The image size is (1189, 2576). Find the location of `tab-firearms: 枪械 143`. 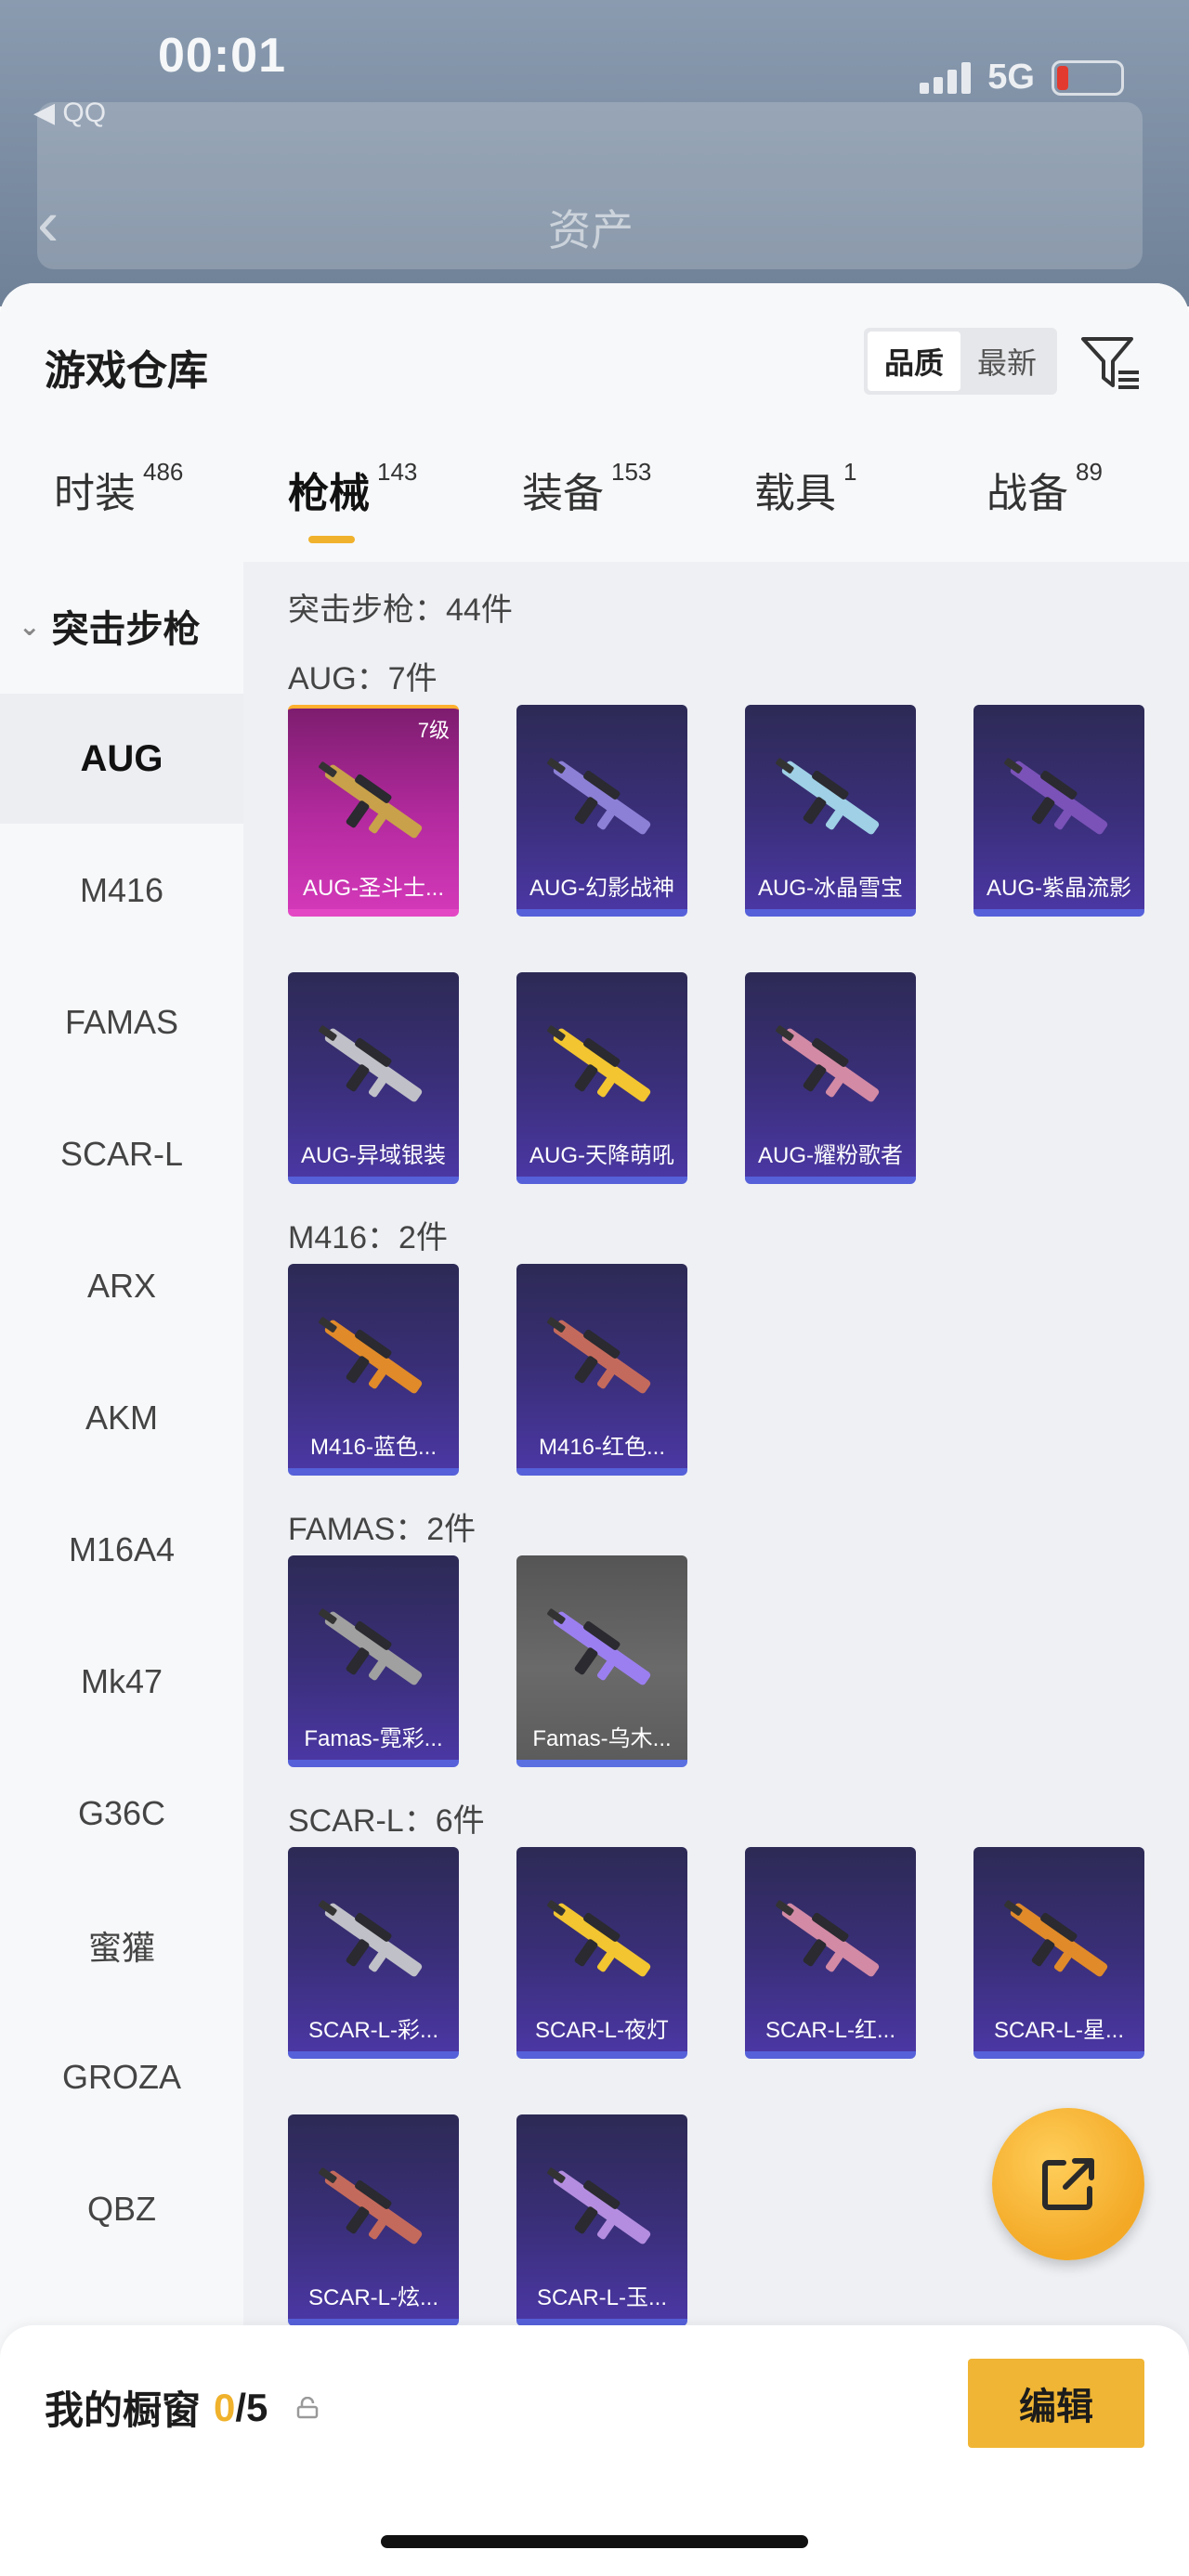

tab-firearms: 枪械 143 is located at coordinates (353, 488).